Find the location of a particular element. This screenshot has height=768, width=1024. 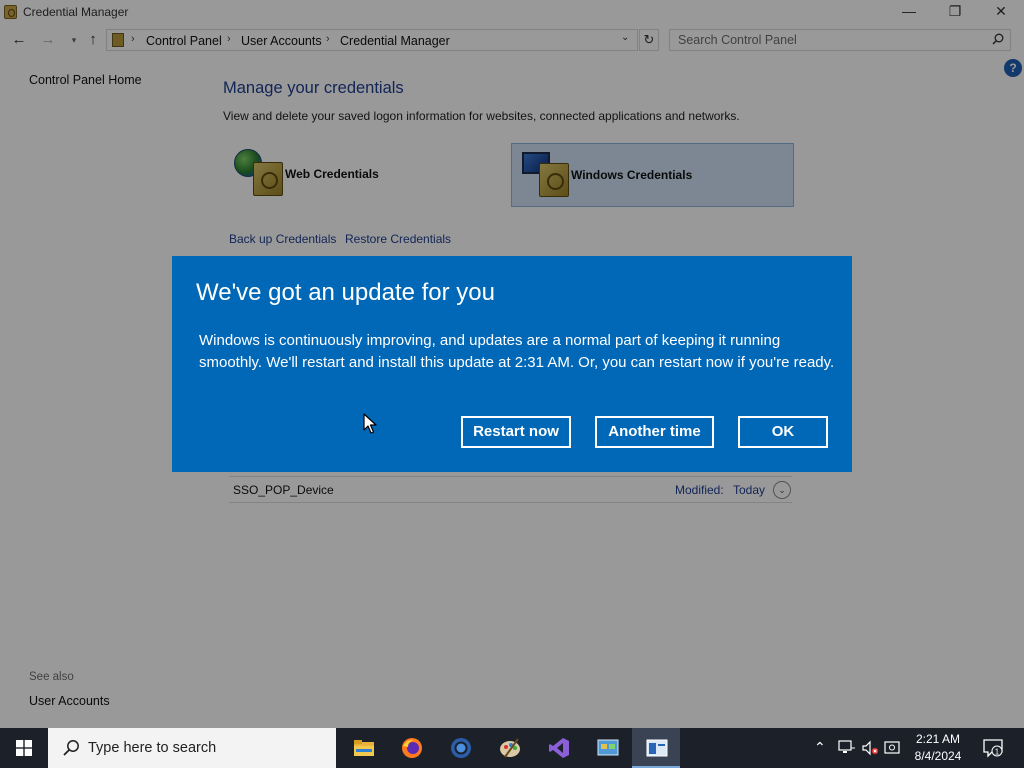

speech-bubble-icon: 1 is located at coordinates (993, 748).